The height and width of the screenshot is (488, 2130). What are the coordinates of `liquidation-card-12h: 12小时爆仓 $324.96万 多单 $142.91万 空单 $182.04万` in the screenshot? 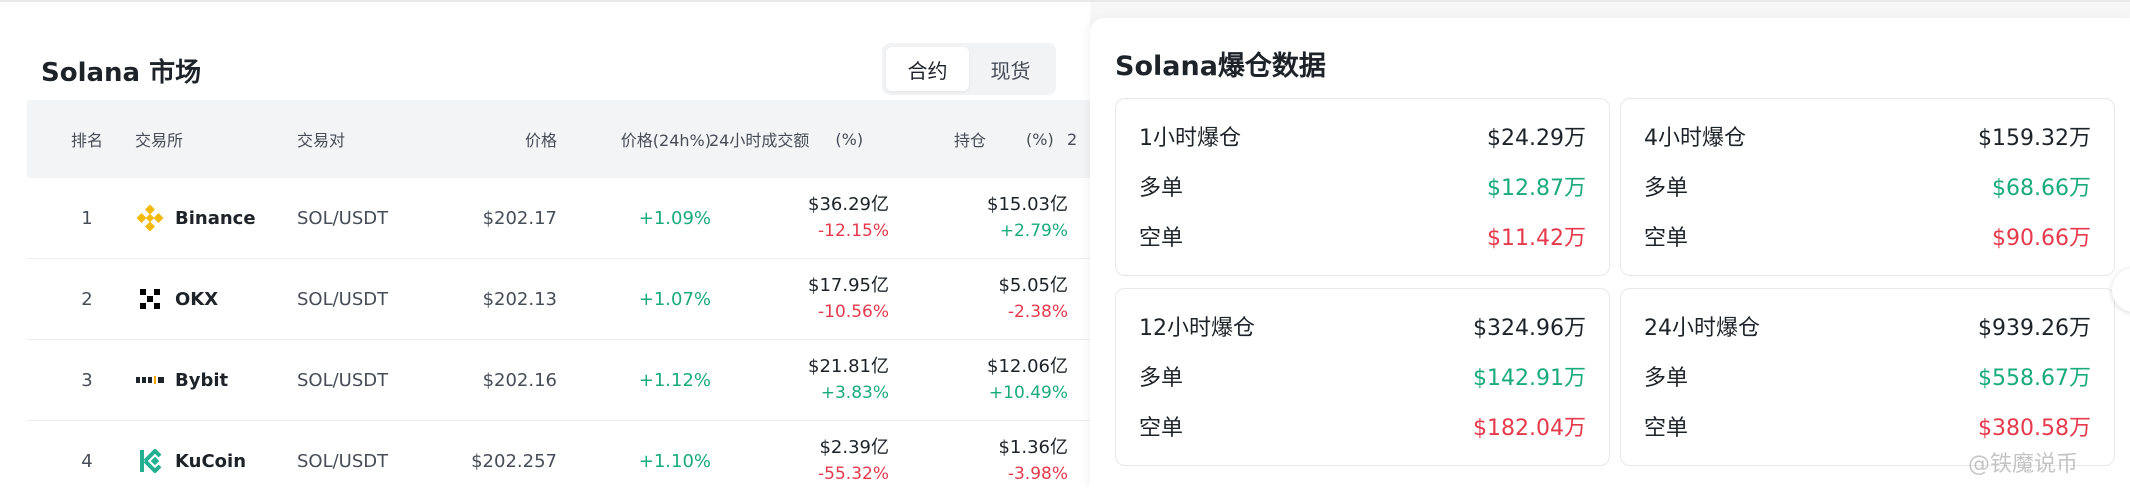 It's located at (1362, 377).